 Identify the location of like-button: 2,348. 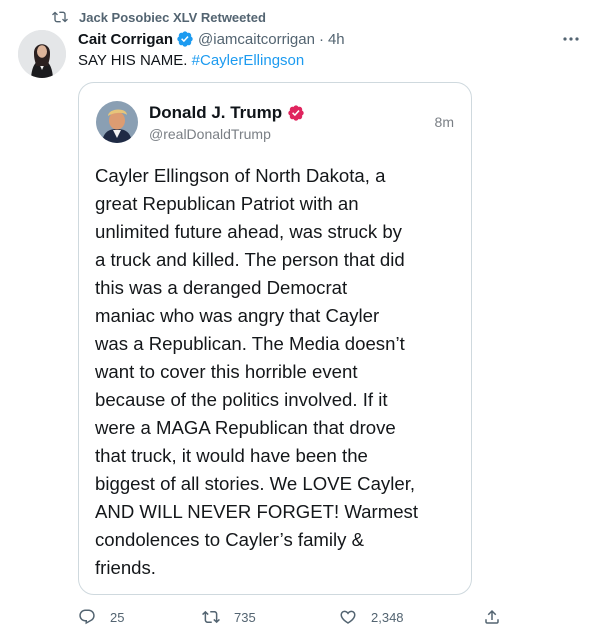
(371, 617).